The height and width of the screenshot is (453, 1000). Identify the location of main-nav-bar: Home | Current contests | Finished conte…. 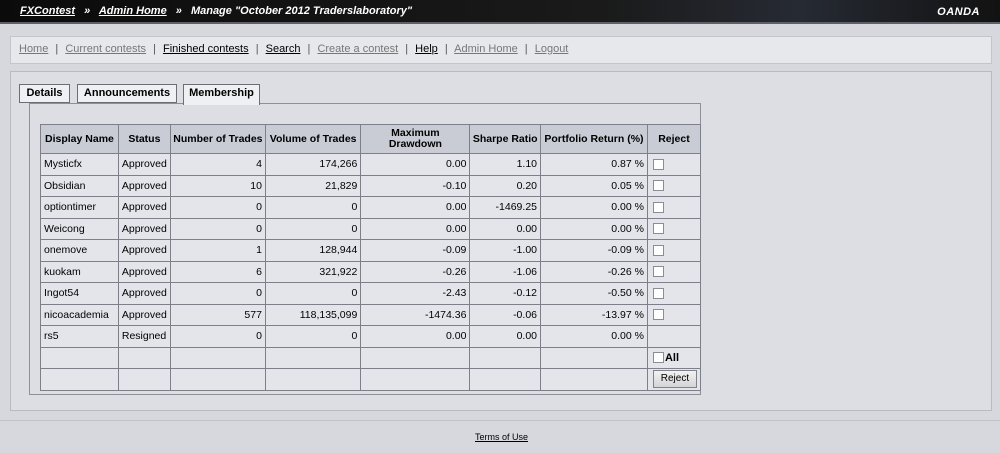
(501, 50).